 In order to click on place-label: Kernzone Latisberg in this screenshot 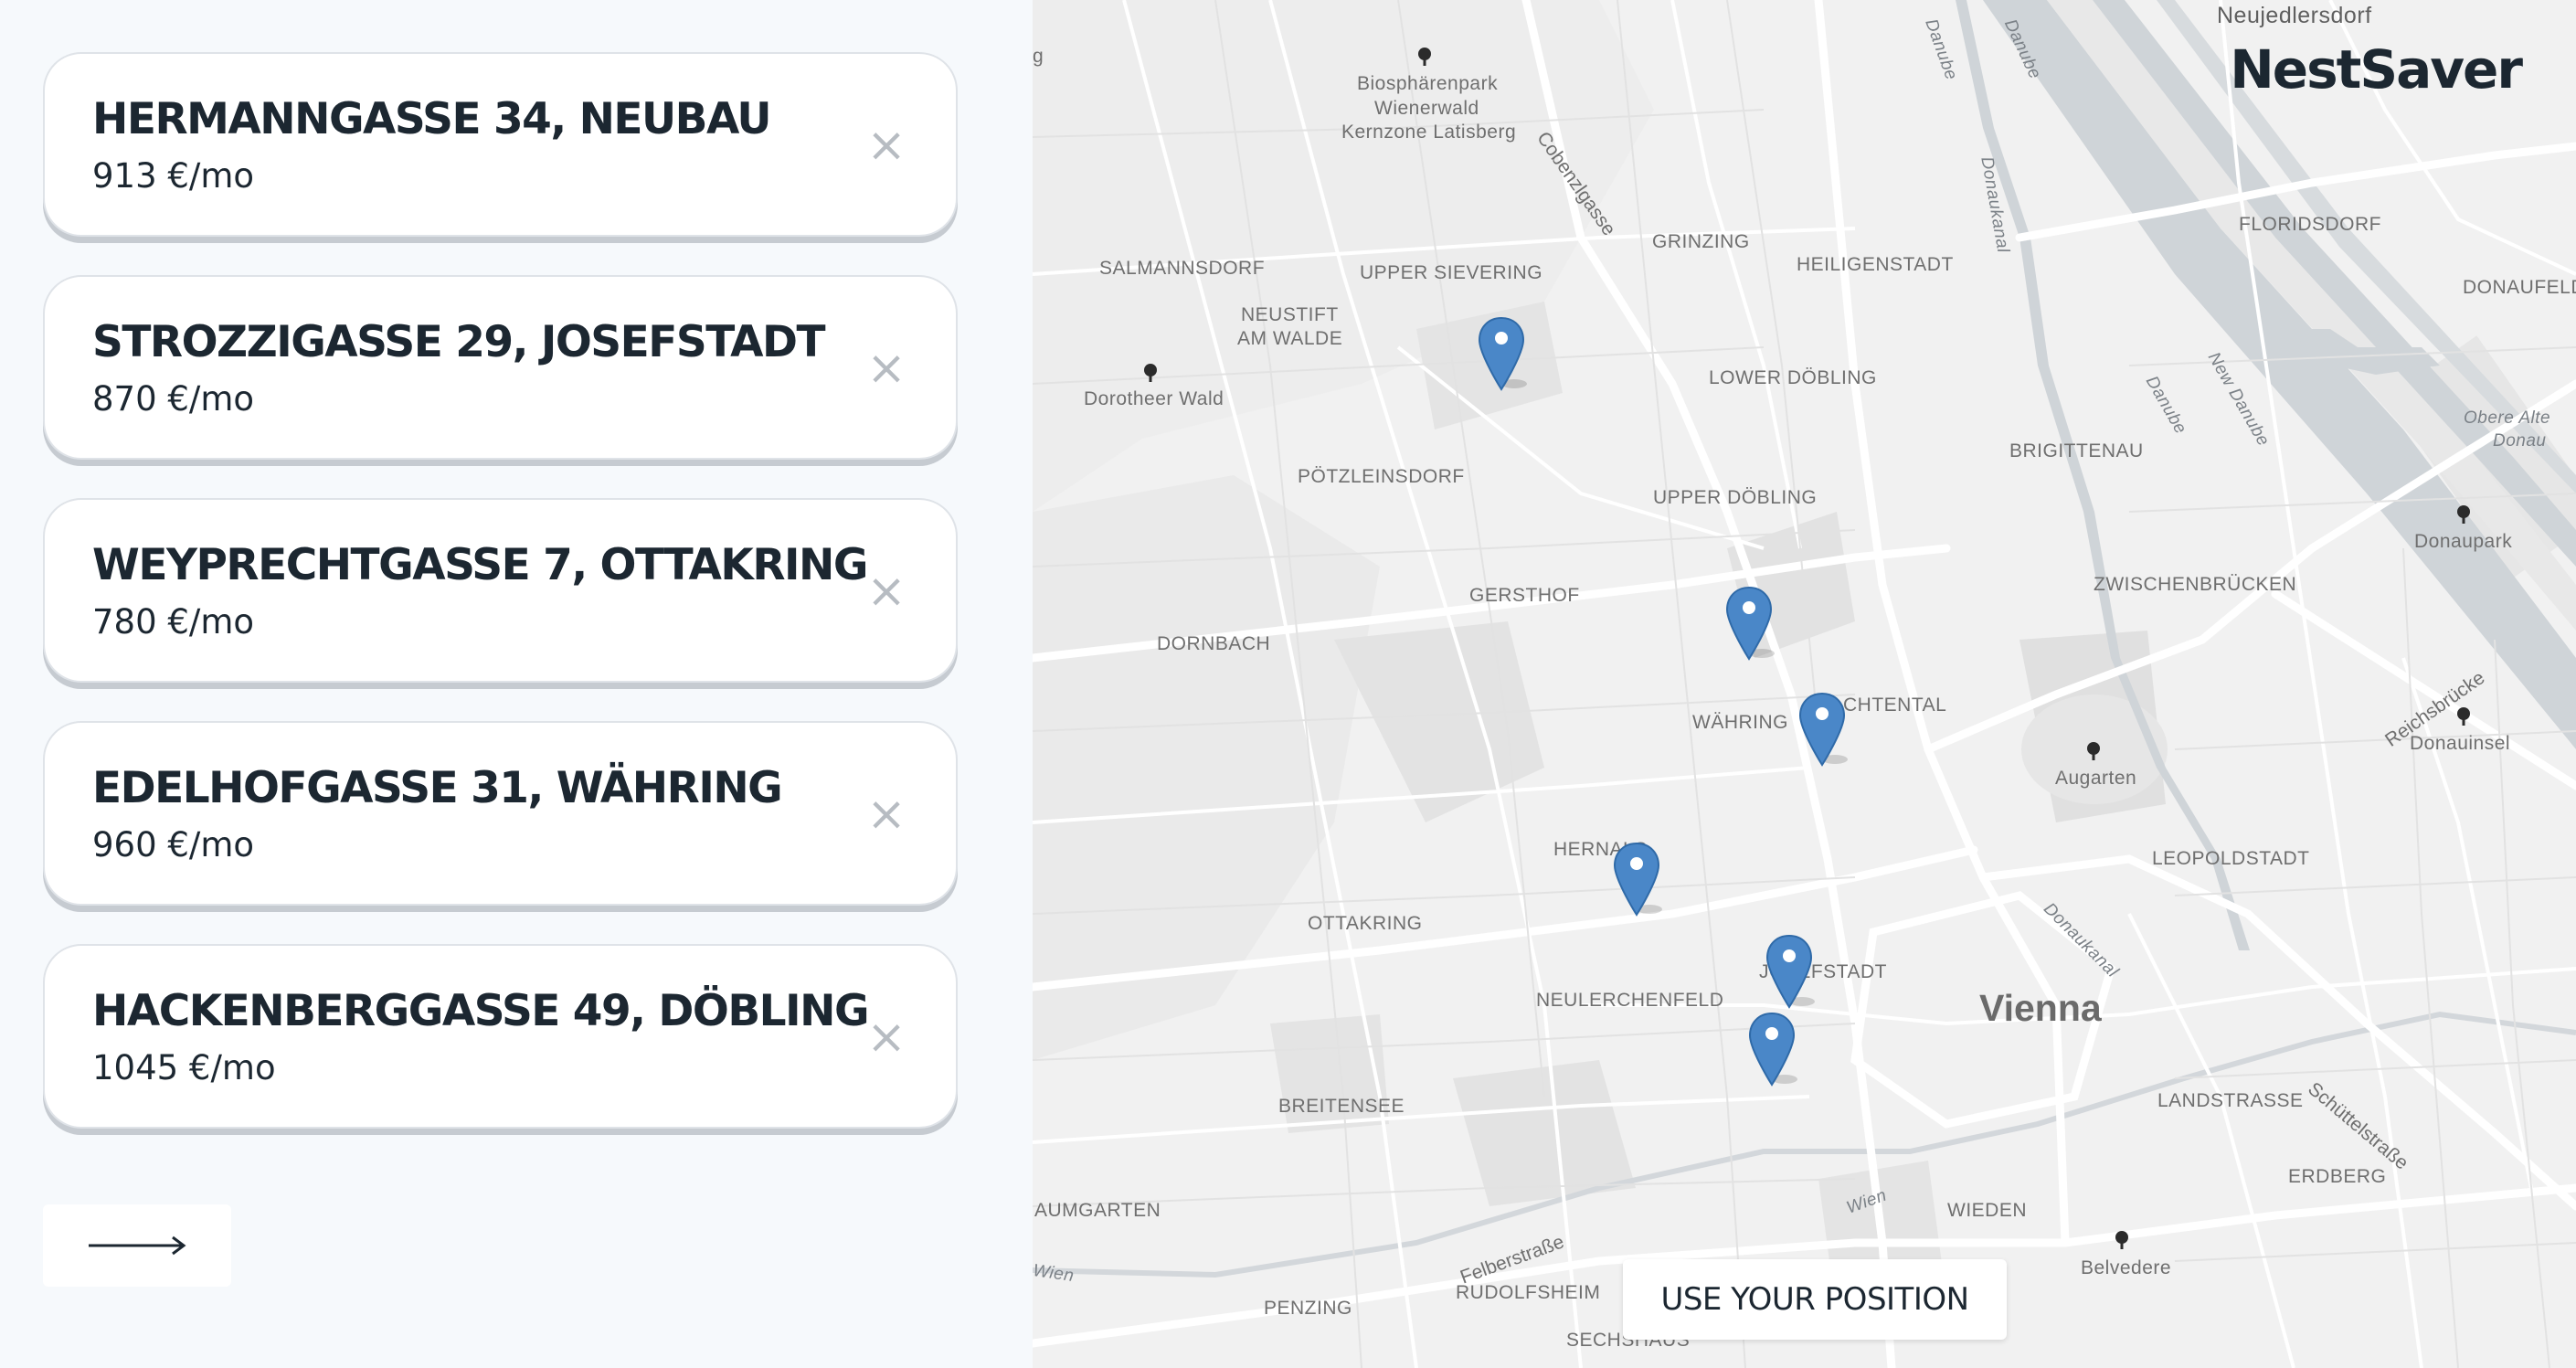, I will do `click(1429, 132)`.